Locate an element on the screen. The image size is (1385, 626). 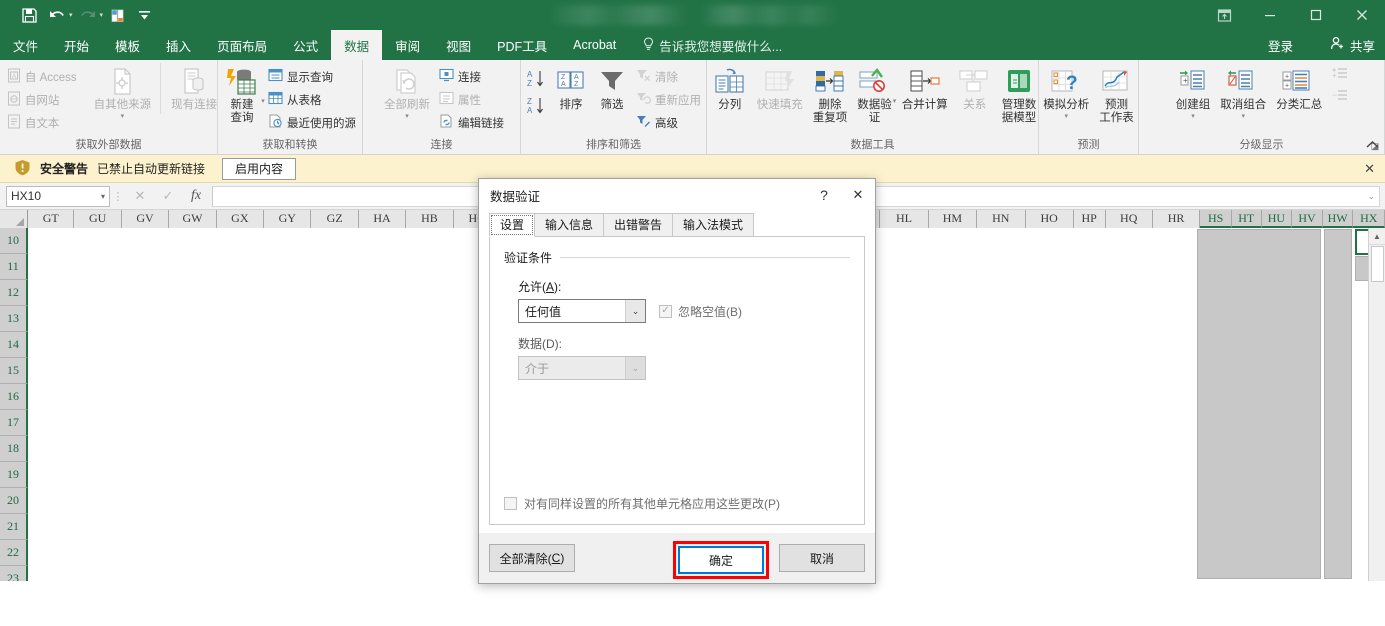
dialog-tab-input-message: 输入信息 is located at coordinates (569, 225).